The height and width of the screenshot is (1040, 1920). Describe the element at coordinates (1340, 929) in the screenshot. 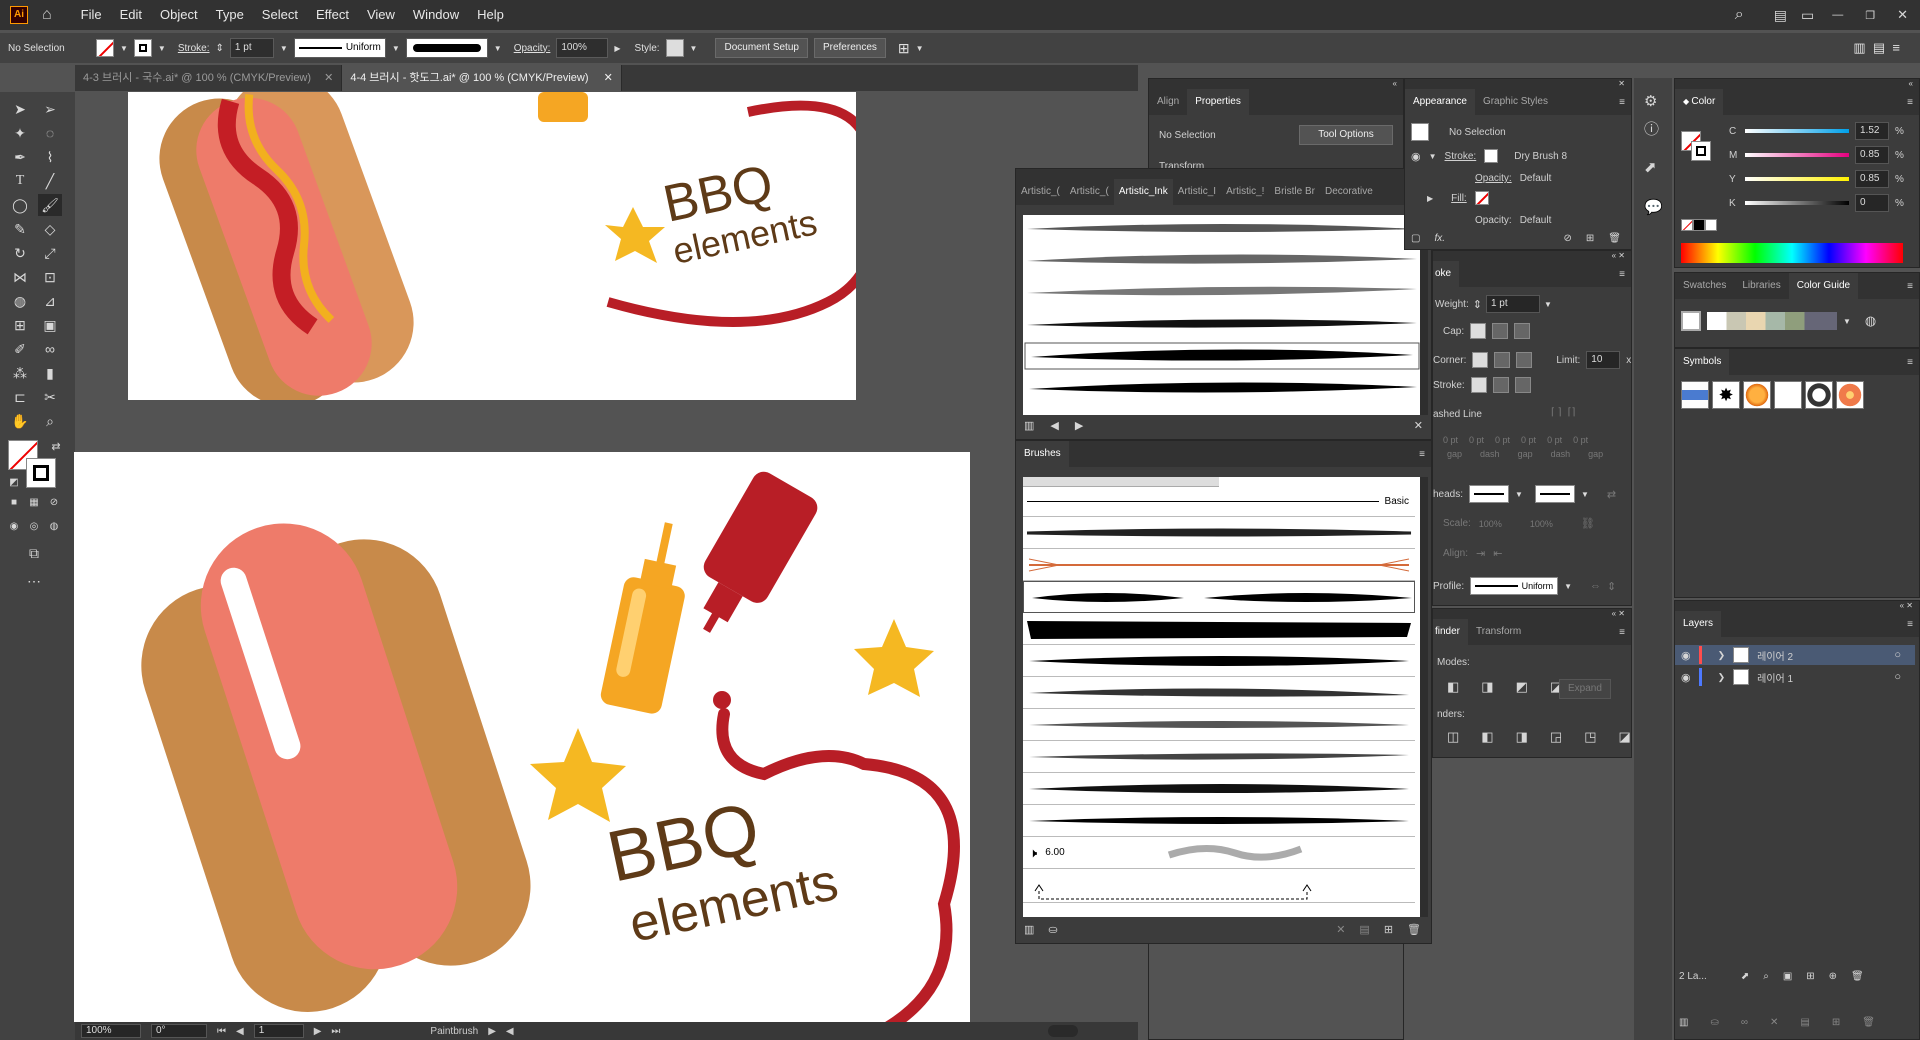

I see `remove-brush-stroke-icon: ✕` at that location.